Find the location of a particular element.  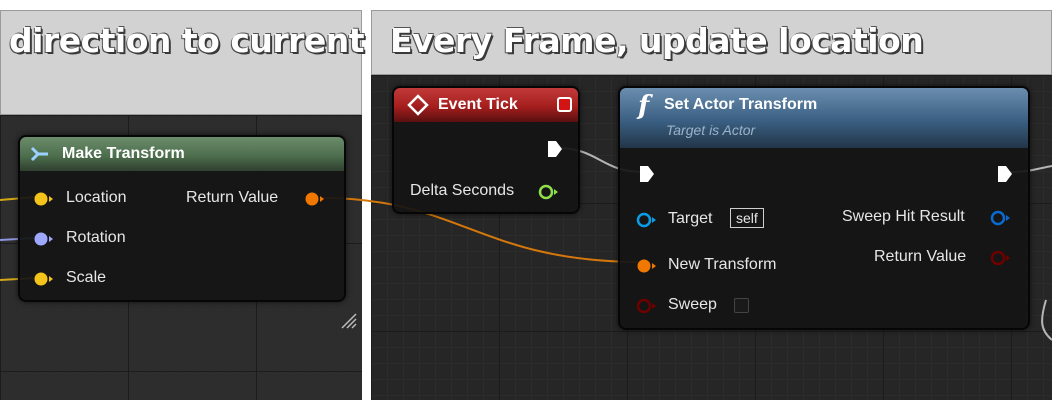

sweep-checkbox is located at coordinates (741, 305).